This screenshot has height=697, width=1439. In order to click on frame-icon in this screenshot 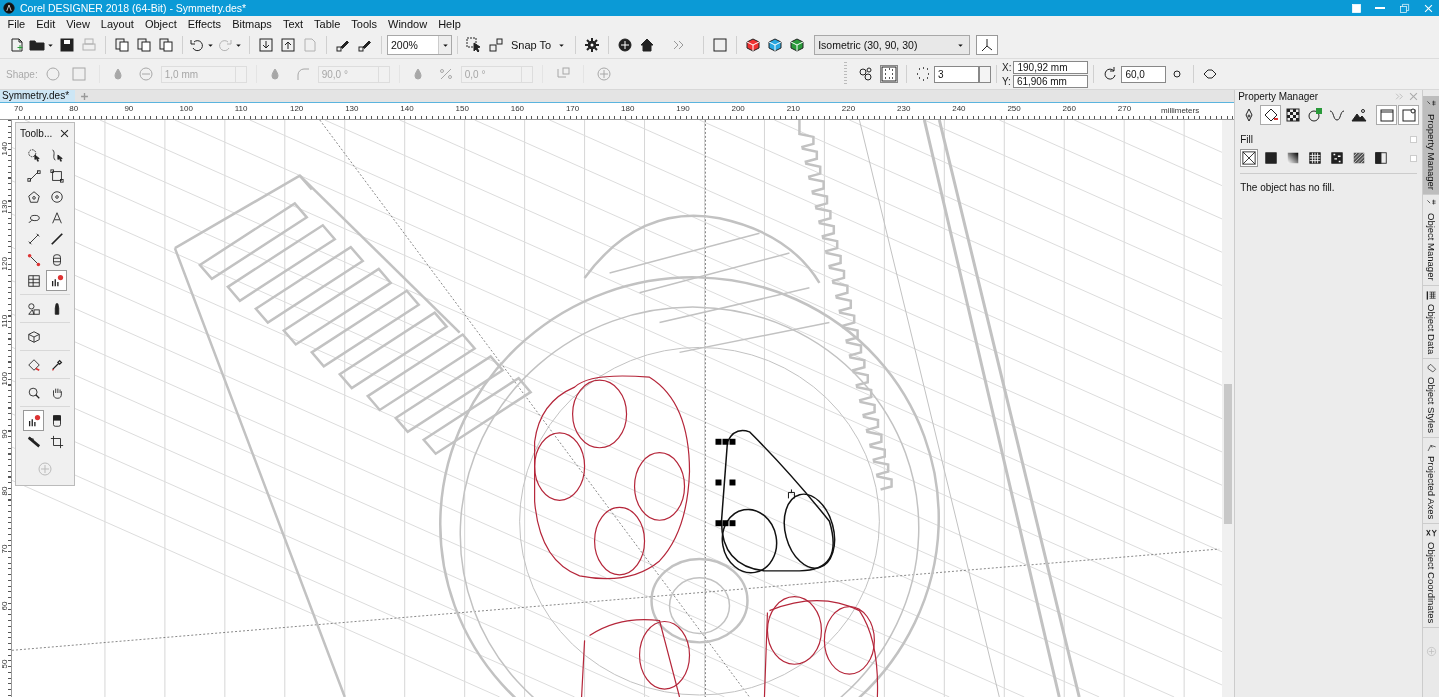, I will do `click(1386, 115)`.